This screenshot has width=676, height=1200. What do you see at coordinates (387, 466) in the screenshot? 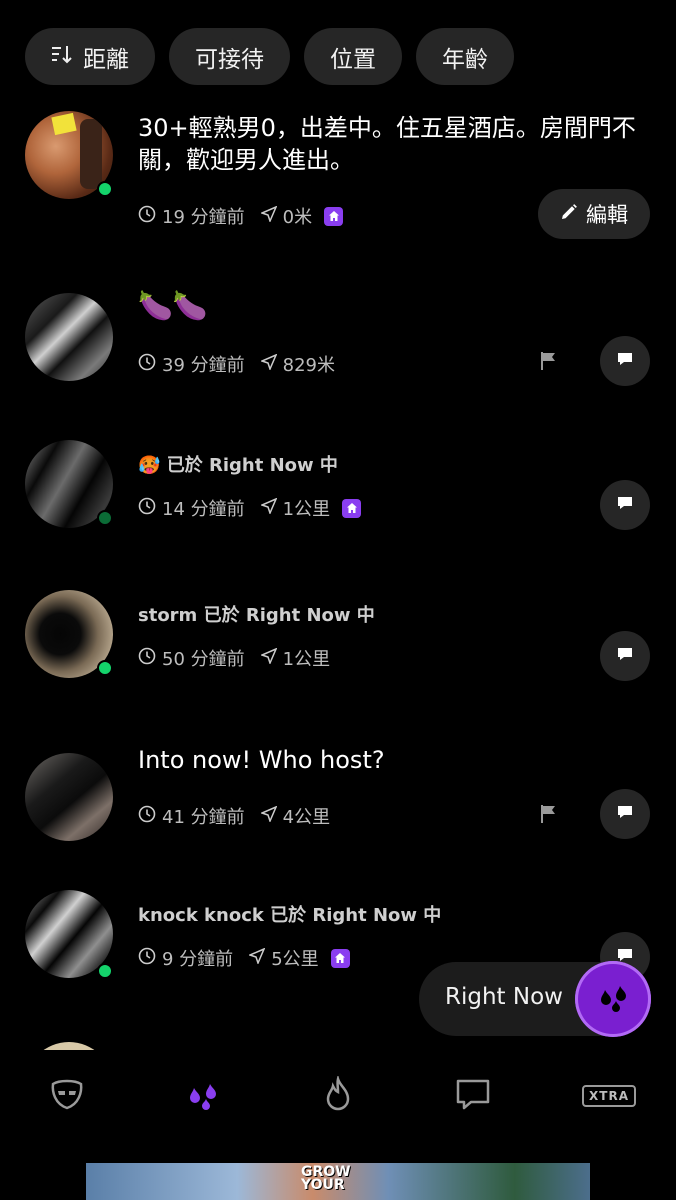
I see `message-text: 🥵 已於 Right Now 中` at bounding box center [387, 466].